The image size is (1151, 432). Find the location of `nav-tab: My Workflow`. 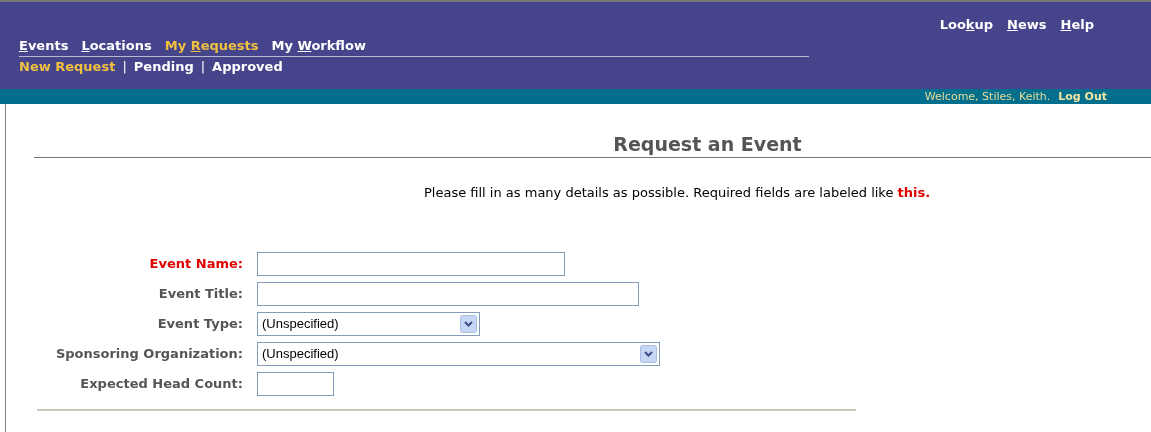

nav-tab: My Workflow is located at coordinates (318, 45).